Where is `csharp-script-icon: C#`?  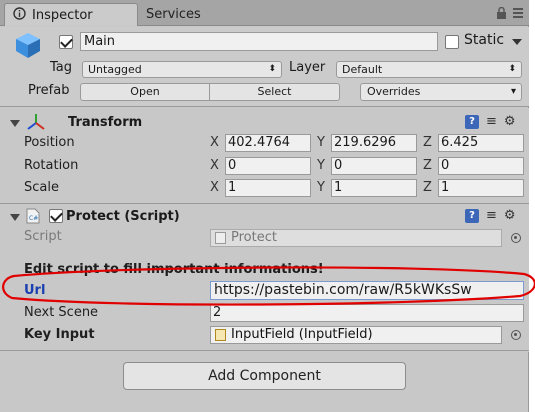
csharp-script-icon: C# is located at coordinates (33, 218).